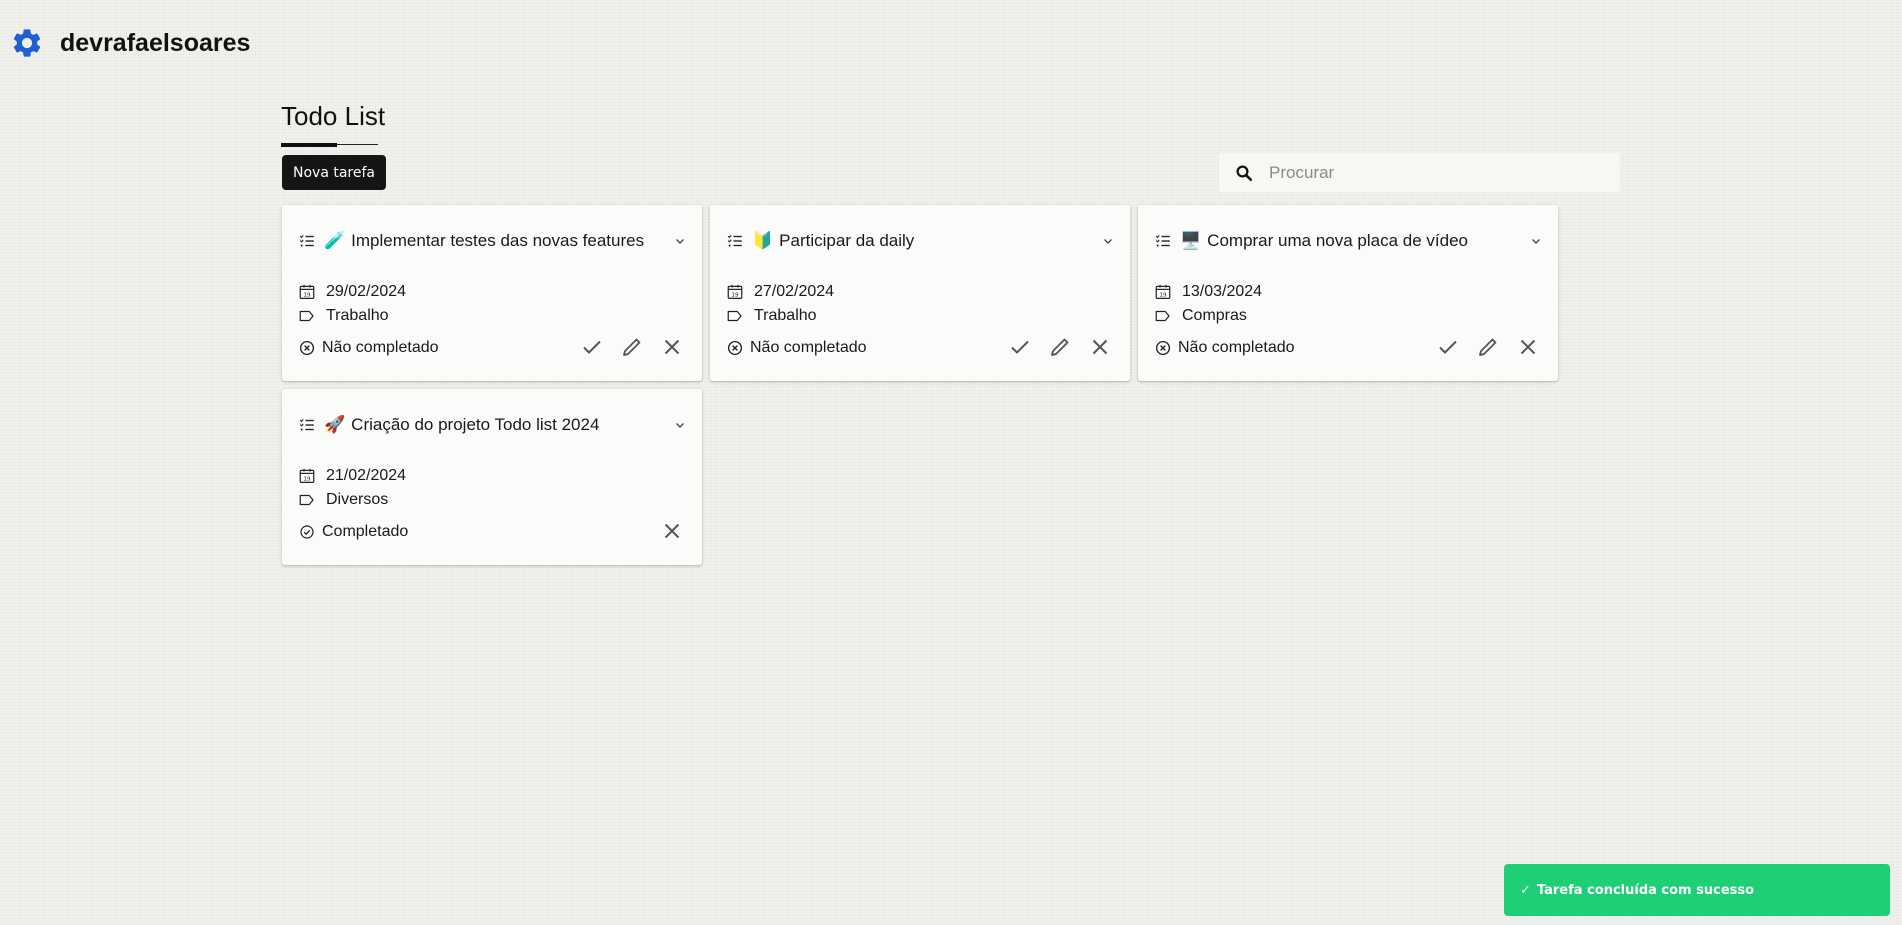 The height and width of the screenshot is (925, 1902). What do you see at coordinates (307, 532) in the screenshot?
I see `check-circle-icon` at bounding box center [307, 532].